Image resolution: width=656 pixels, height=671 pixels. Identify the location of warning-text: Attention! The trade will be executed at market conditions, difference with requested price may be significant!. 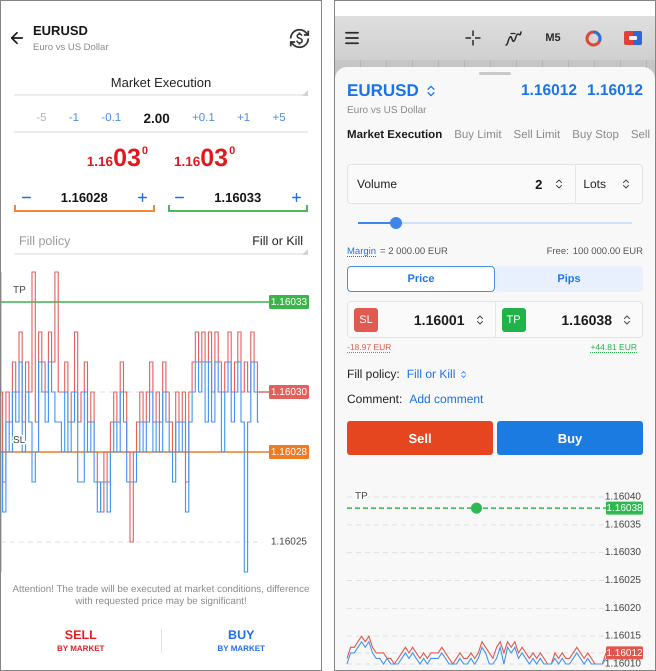
(161, 596).